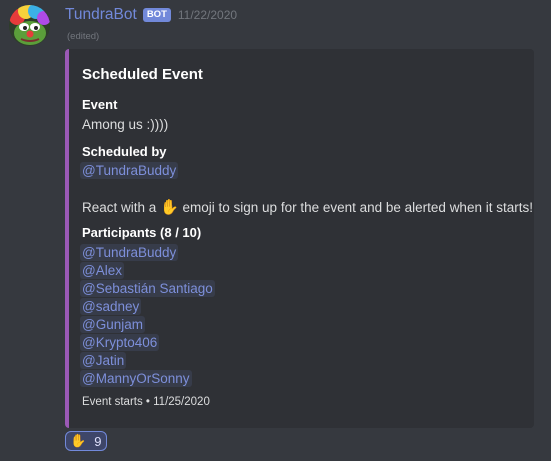 This screenshot has height=461, width=551. What do you see at coordinates (142, 74) in the screenshot?
I see `embed-title: Scheduled Event` at bounding box center [142, 74].